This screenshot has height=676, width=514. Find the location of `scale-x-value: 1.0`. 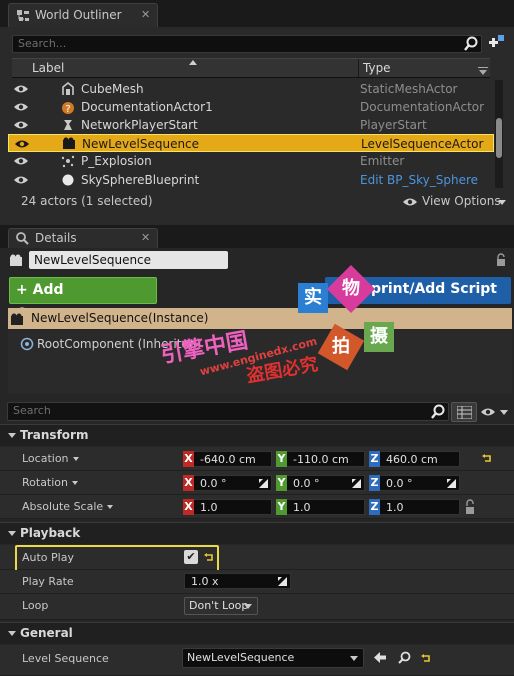

scale-x-value: 1.0 is located at coordinates (209, 507).